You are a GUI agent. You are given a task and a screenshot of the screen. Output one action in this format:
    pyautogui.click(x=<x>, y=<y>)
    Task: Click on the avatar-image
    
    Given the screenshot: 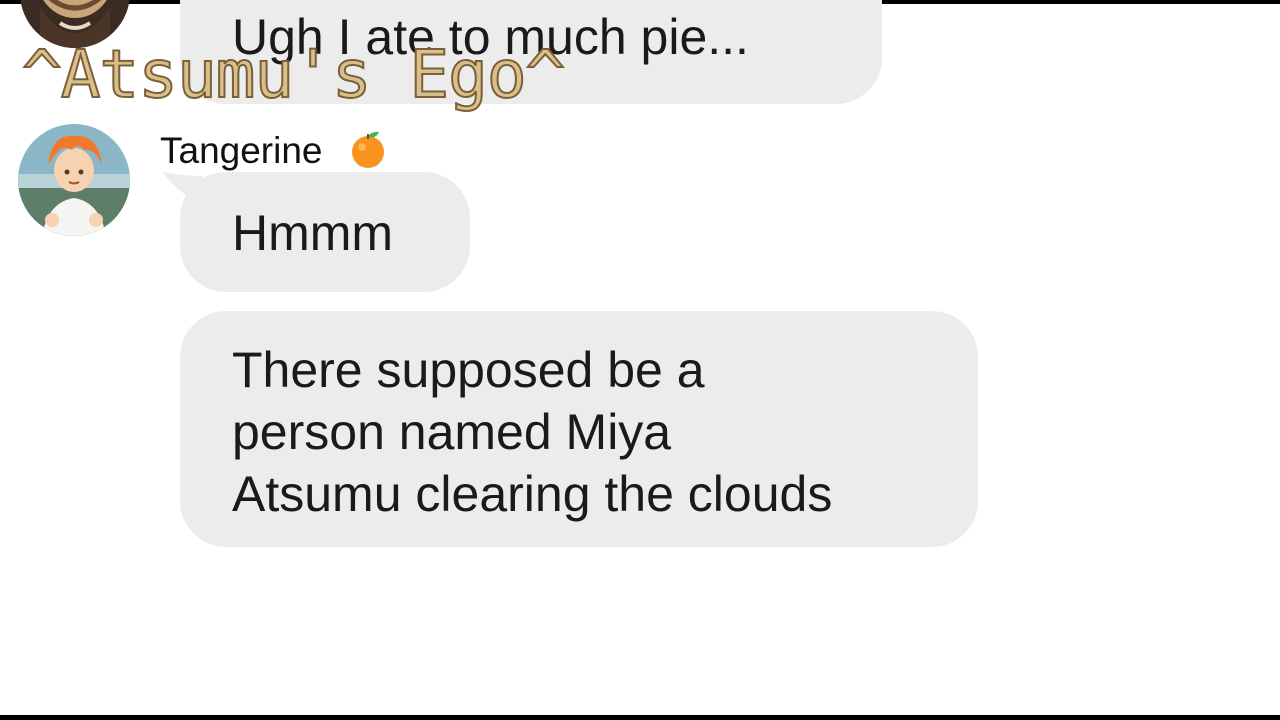 What is the action you would take?
    pyautogui.click(x=74, y=180)
    